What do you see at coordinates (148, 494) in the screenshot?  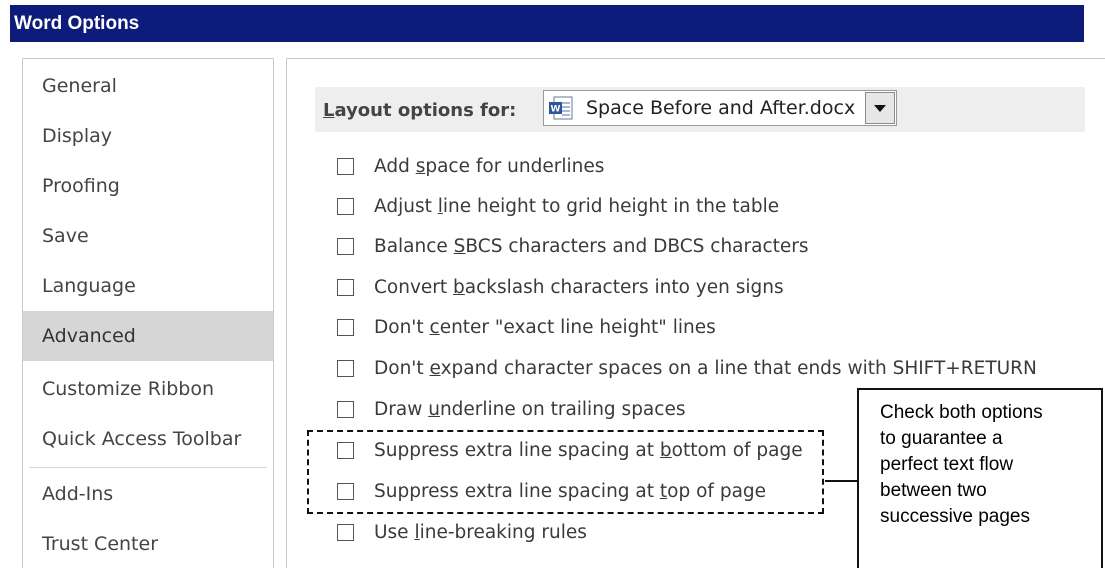 I see `sidebar-item-add-ins: Add-Ins` at bounding box center [148, 494].